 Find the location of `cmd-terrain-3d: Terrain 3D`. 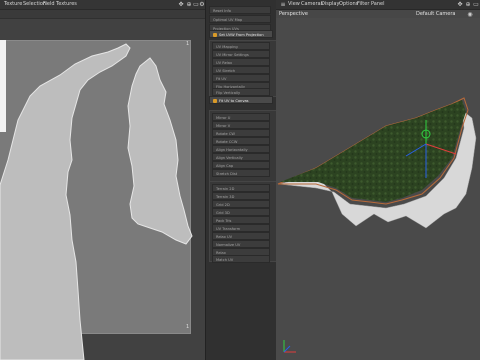

cmd-terrain-3d: Terrain 3D is located at coordinates (241, 196).